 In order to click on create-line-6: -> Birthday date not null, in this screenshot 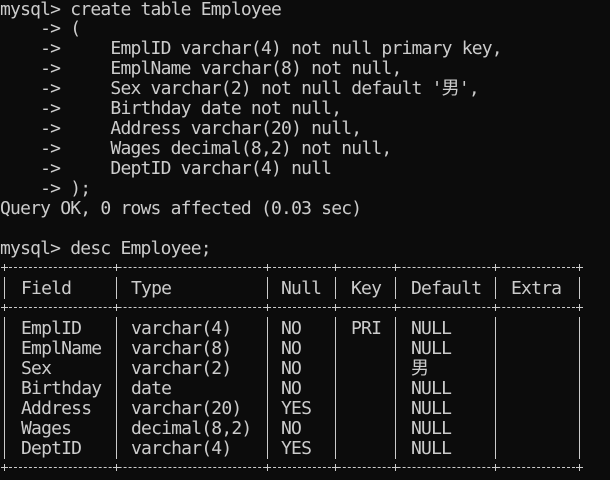, I will do `click(171, 108)`.